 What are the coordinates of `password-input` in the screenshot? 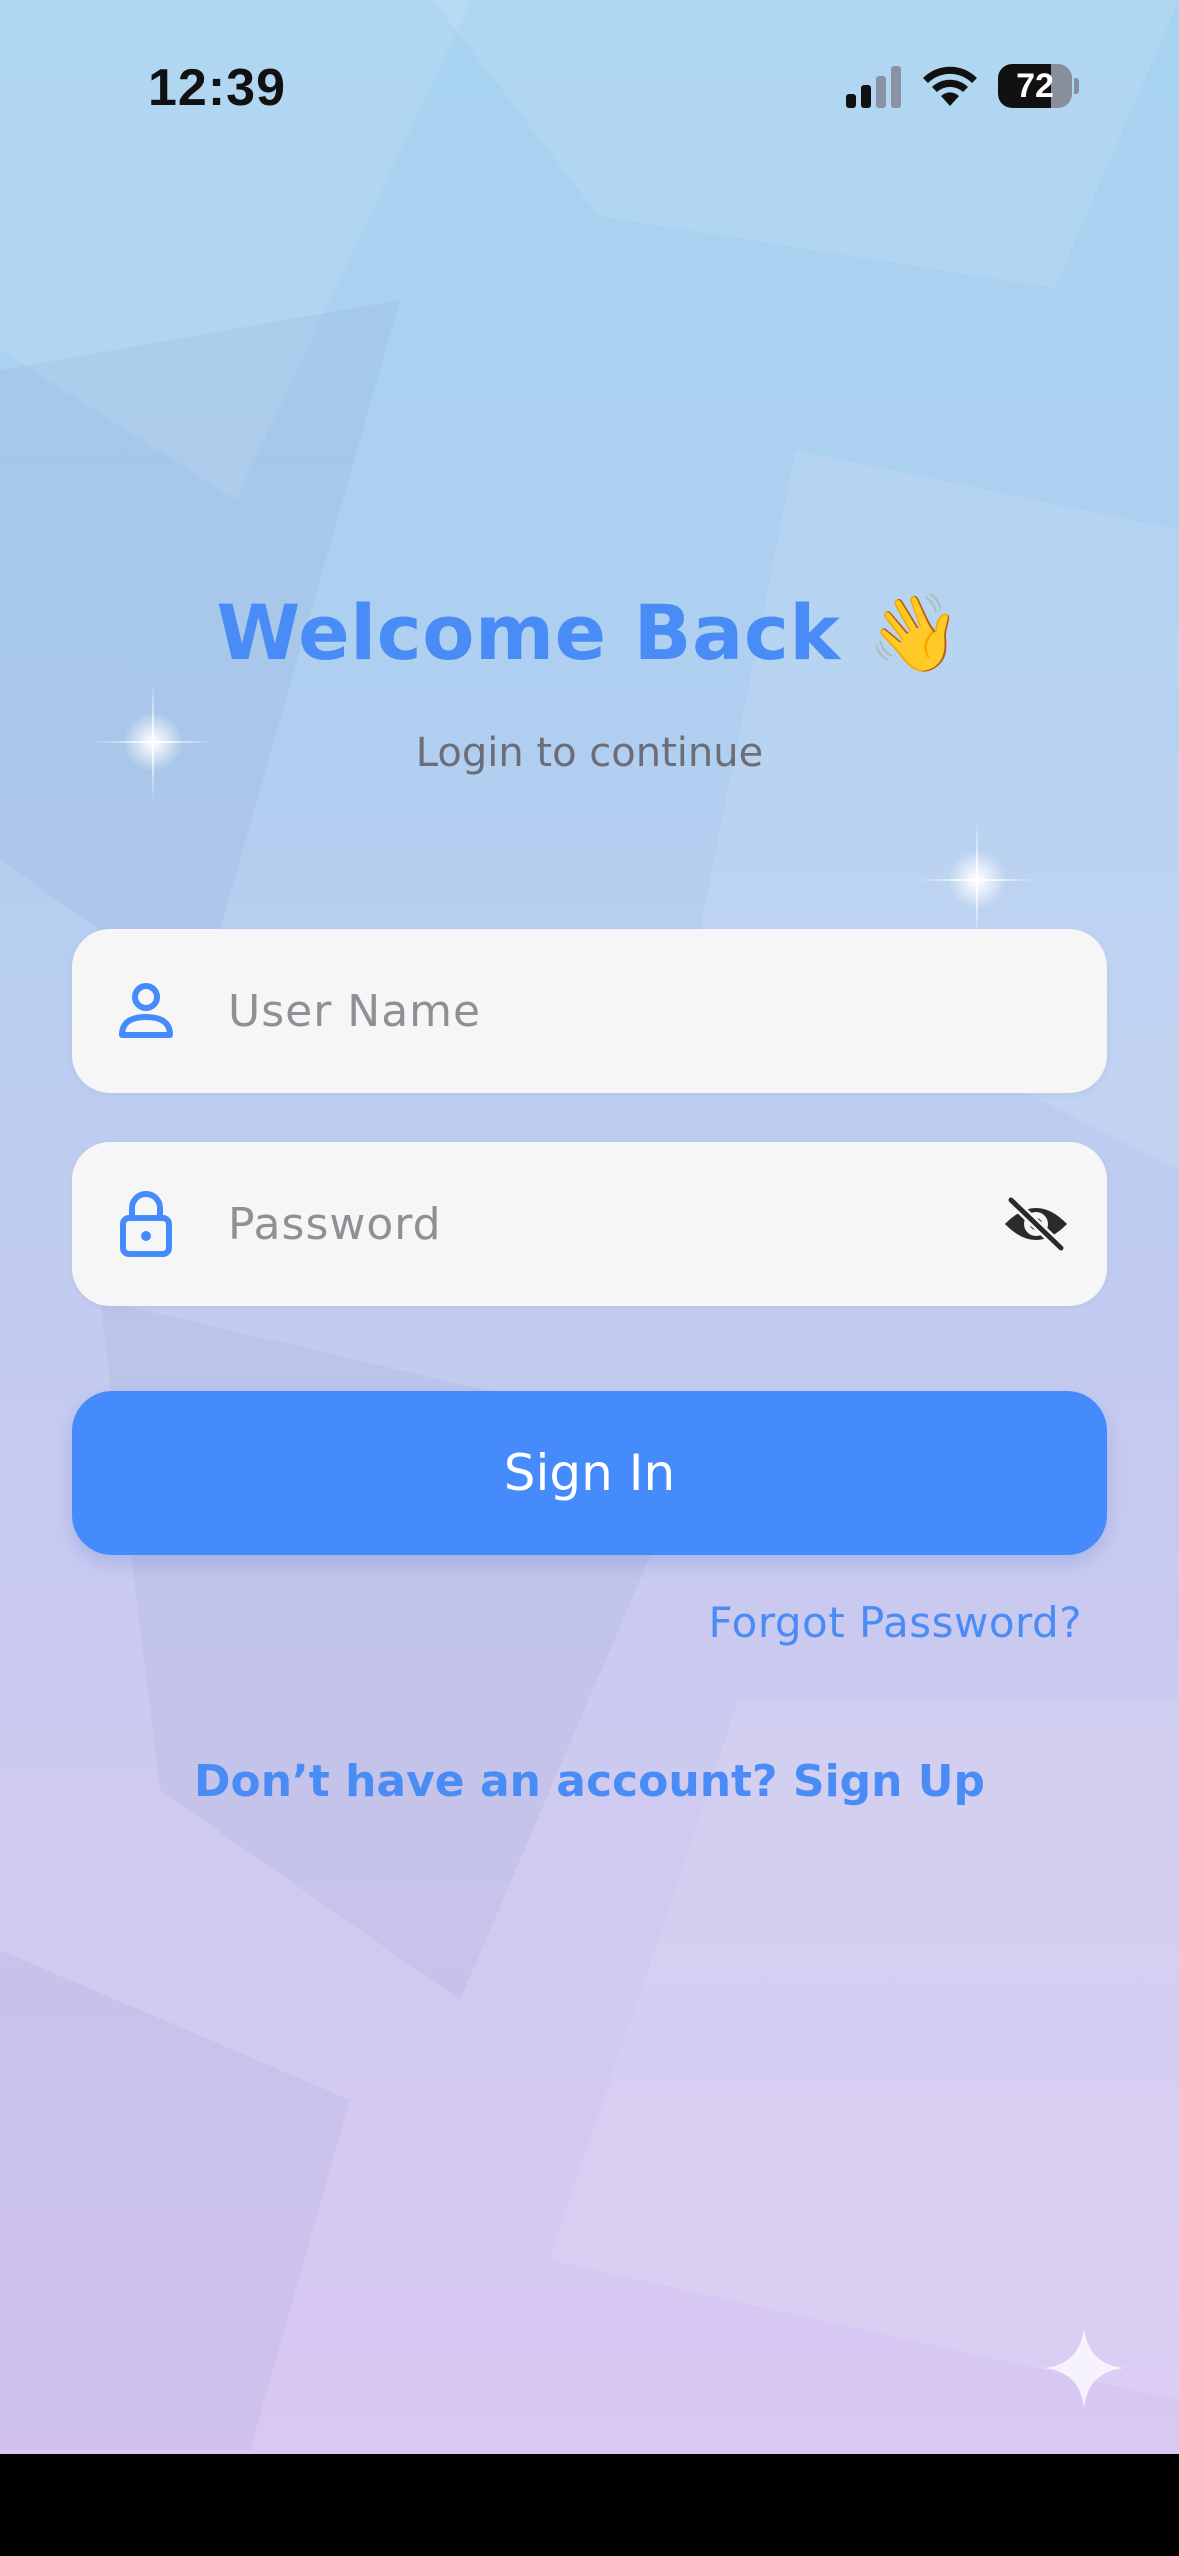 It's located at (618, 1224).